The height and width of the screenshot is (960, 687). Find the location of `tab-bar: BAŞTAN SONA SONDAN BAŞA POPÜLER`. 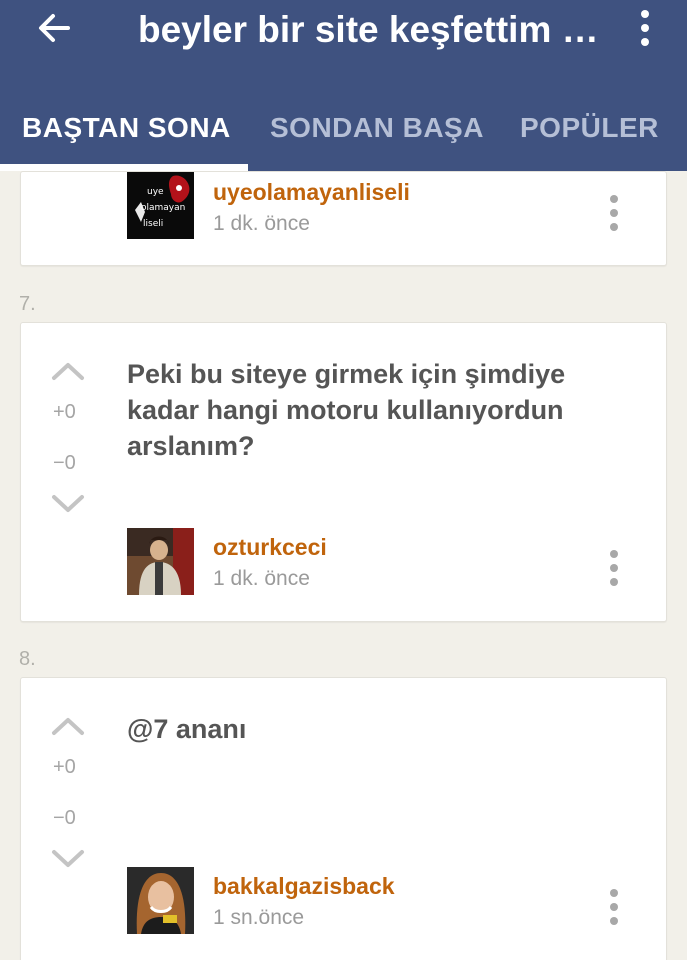

tab-bar: BAŞTAN SONA SONDAN BAŞA POPÜLER is located at coordinates (343, 135).